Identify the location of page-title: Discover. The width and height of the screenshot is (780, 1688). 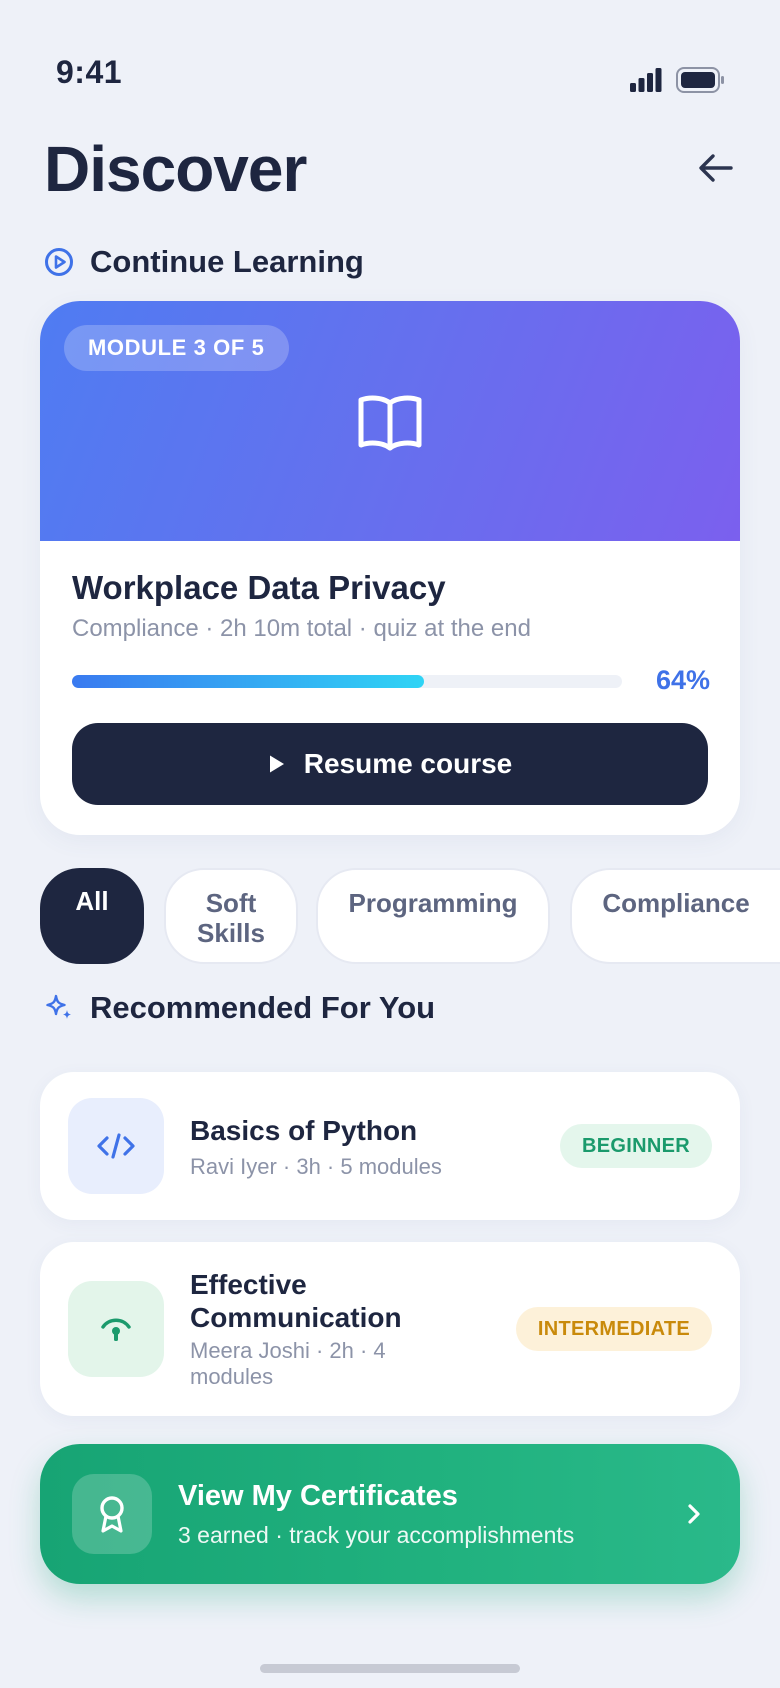
(175, 169).